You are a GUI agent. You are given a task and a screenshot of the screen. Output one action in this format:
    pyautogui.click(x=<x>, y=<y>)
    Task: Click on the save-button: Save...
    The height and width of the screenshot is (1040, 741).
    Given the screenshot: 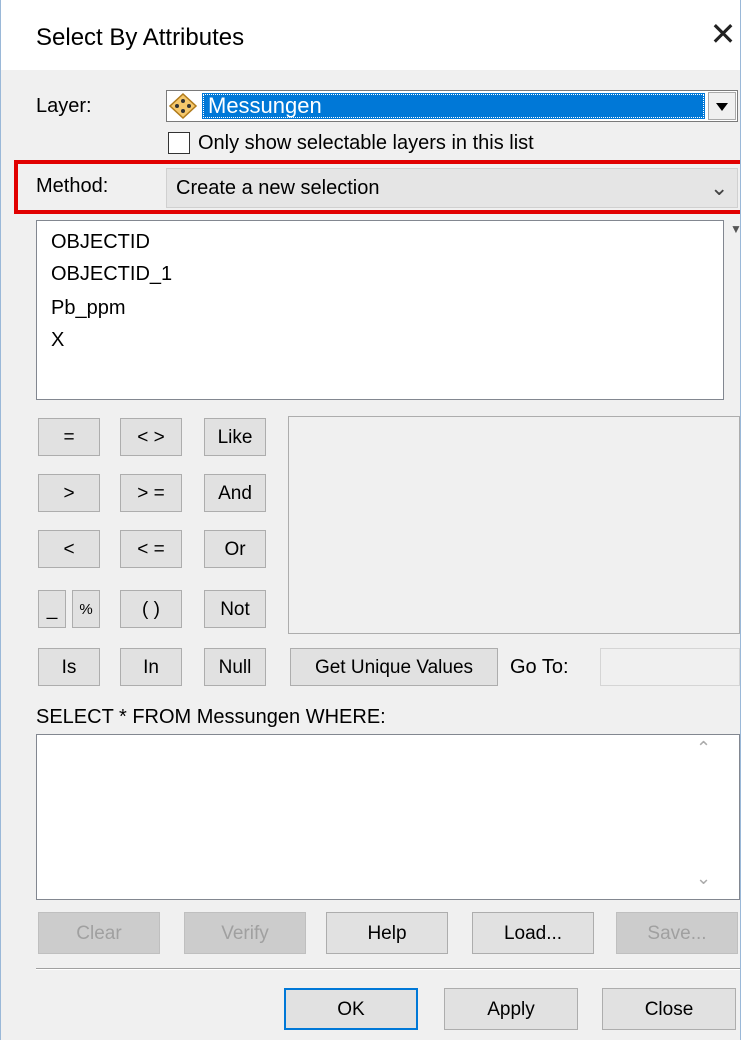 What is the action you would take?
    pyautogui.click(x=677, y=933)
    